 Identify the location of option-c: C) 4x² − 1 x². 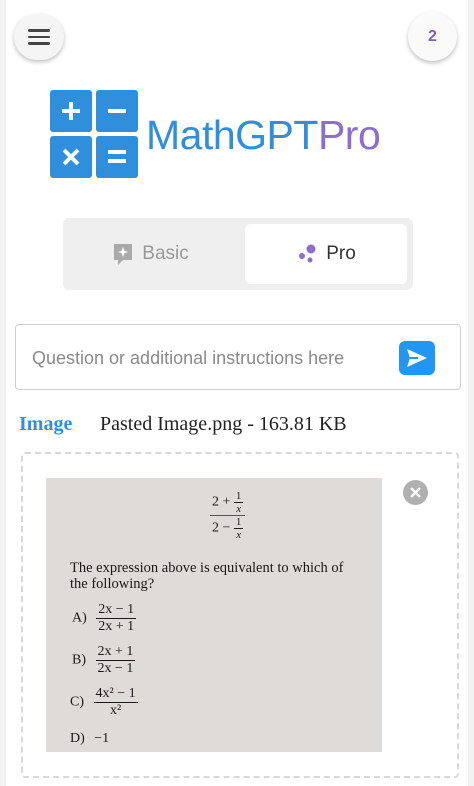
(104, 702).